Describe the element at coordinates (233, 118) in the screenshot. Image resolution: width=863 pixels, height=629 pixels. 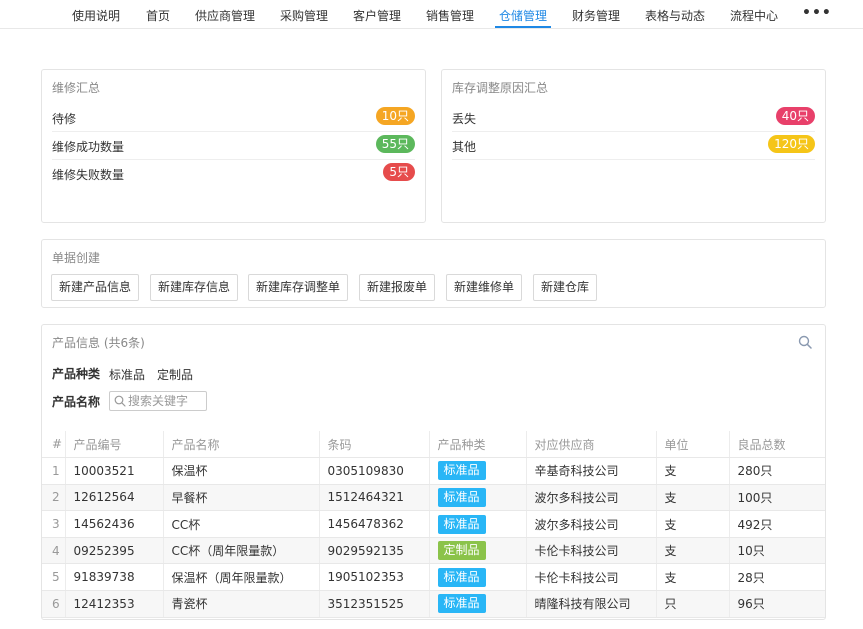
I see `repair-row-pending: 待修 10只` at that location.